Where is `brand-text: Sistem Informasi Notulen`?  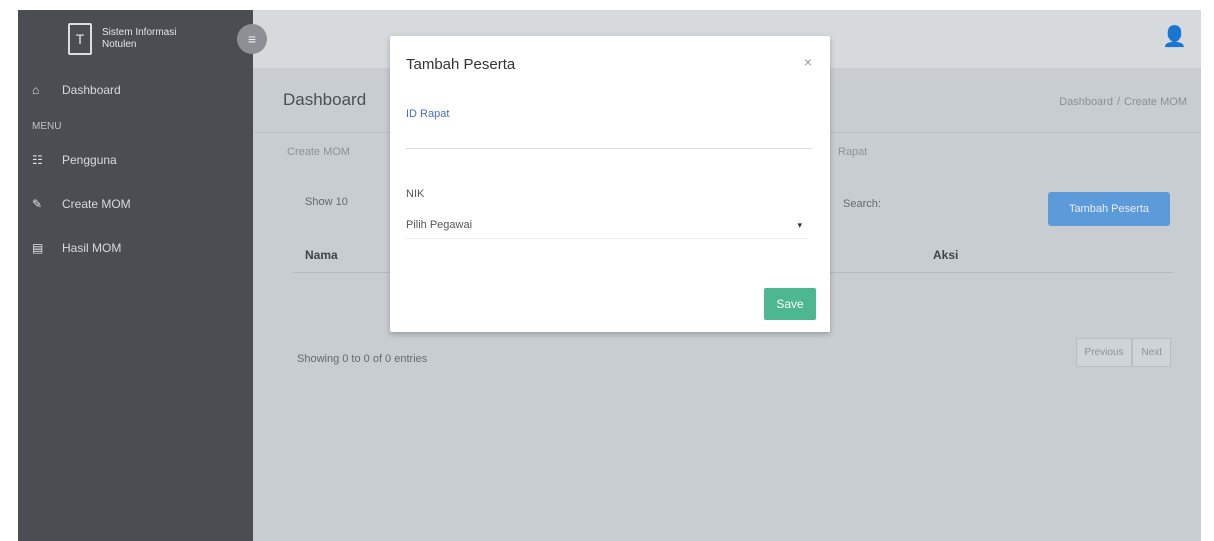 brand-text: Sistem Informasi Notulen is located at coordinates (139, 39).